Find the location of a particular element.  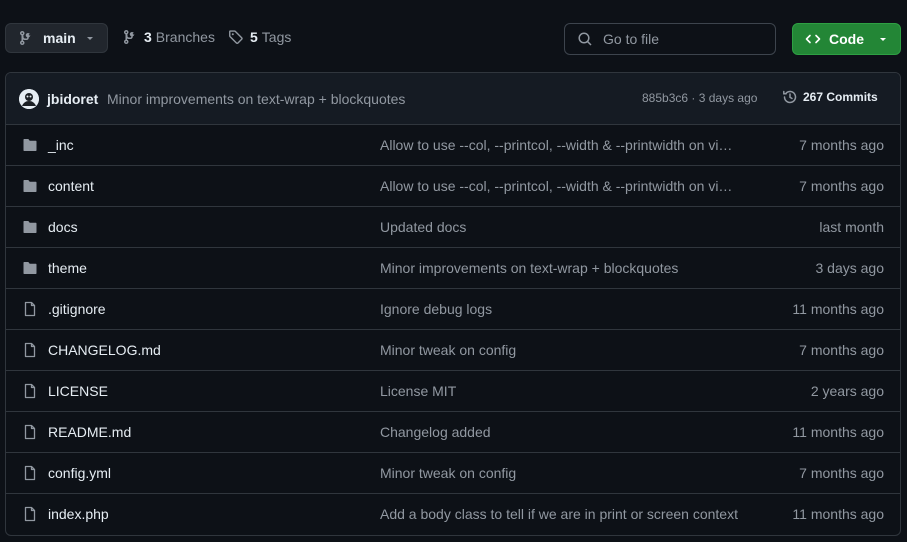

file-name-link: LICENSE is located at coordinates (78, 391).